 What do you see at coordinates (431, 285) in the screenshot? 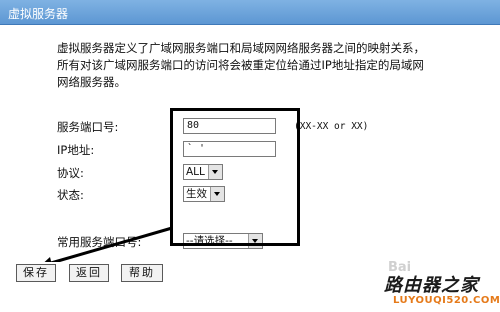
I see `site-logo: 路由器之家` at bounding box center [431, 285].